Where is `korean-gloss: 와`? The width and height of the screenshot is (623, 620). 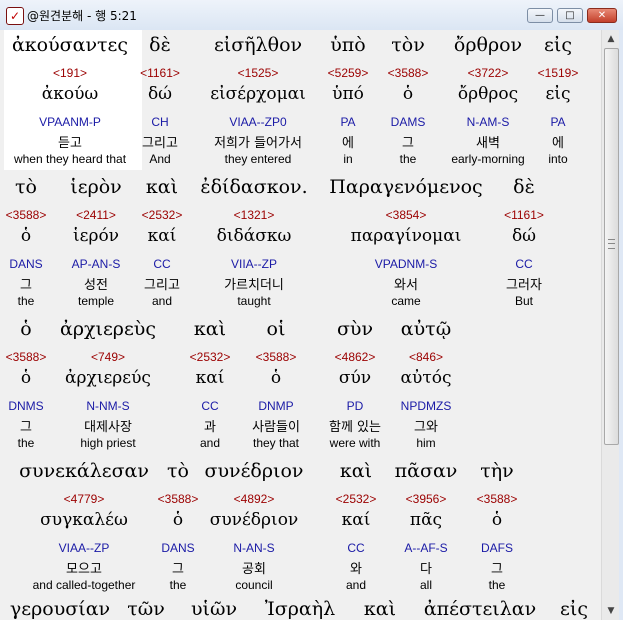
korean-gloss: 와 is located at coordinates (356, 569).